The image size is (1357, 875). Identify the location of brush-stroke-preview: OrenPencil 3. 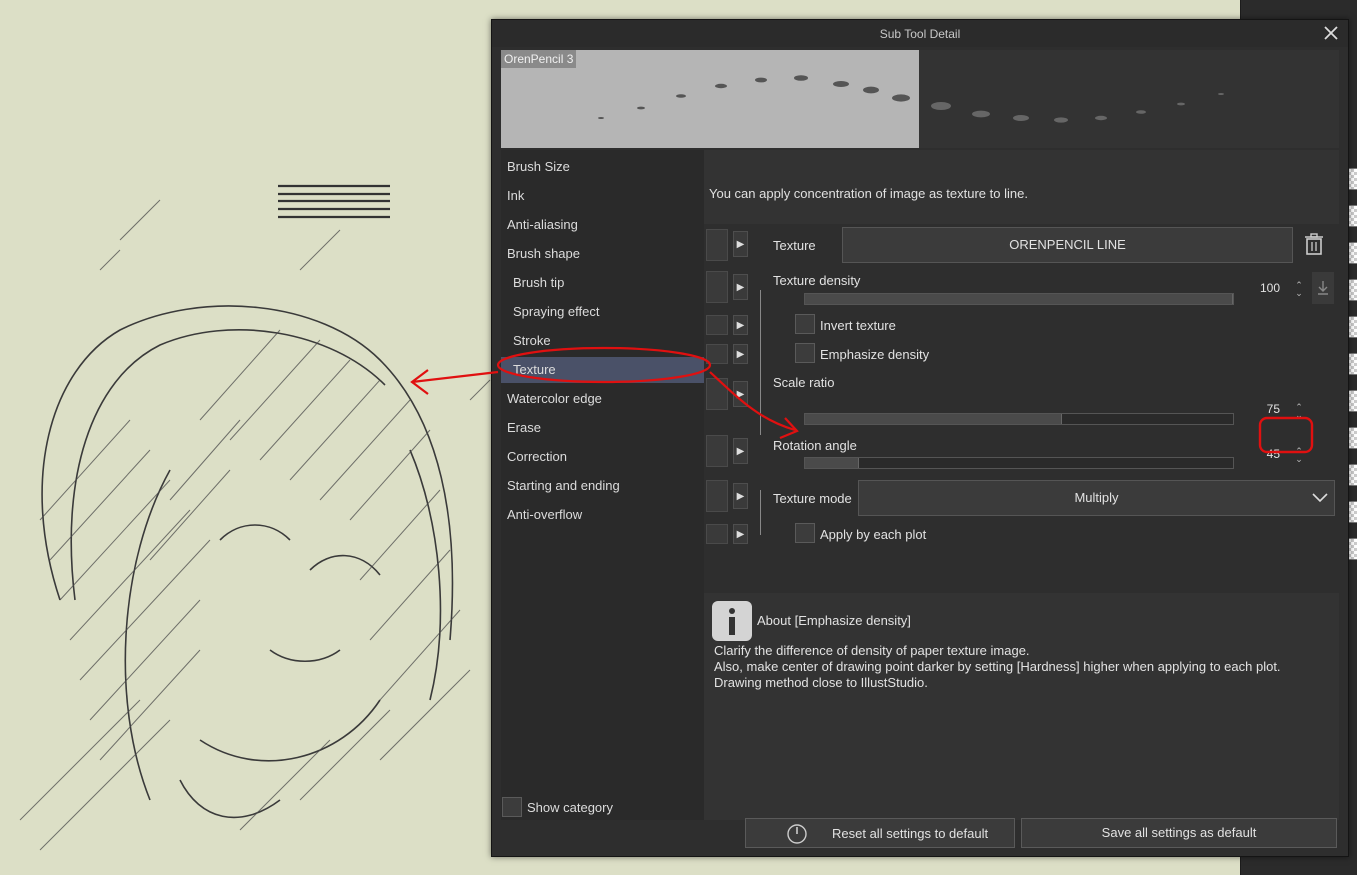
(920, 99).